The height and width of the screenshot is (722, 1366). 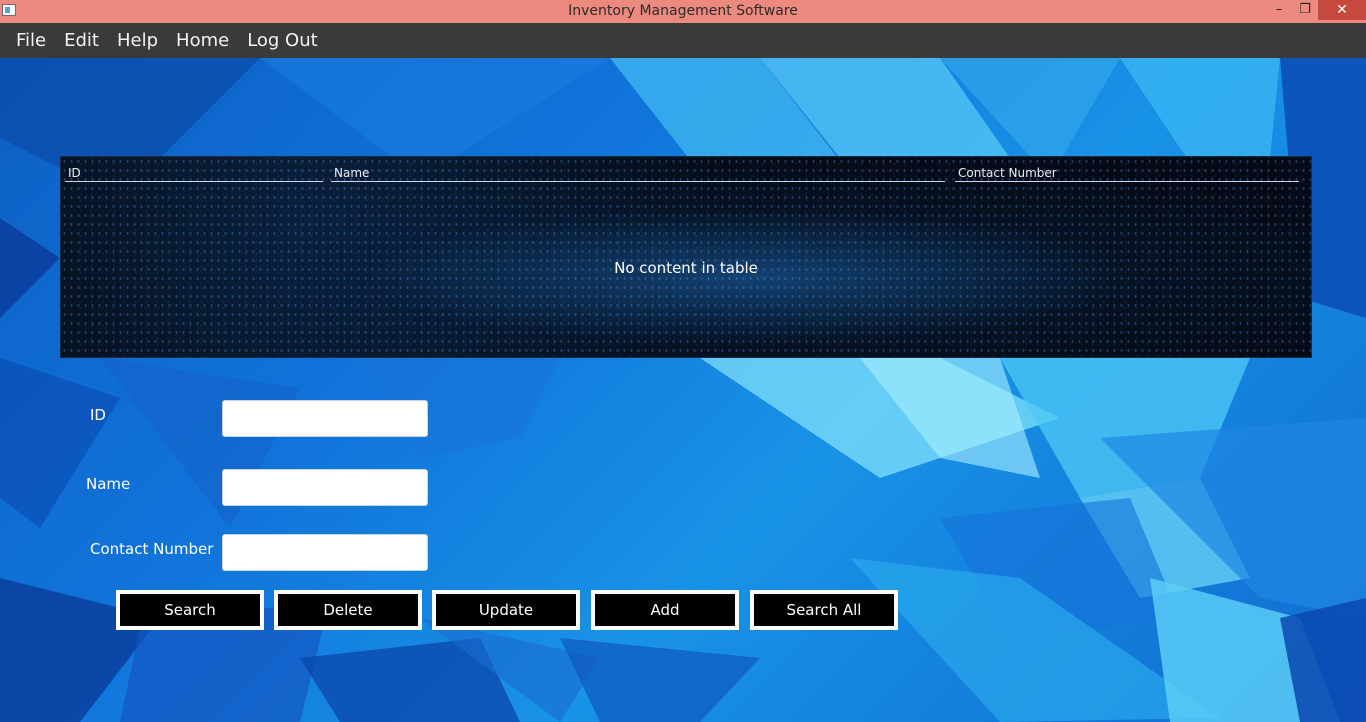 I want to click on update-button: Update, so click(x=506, y=610).